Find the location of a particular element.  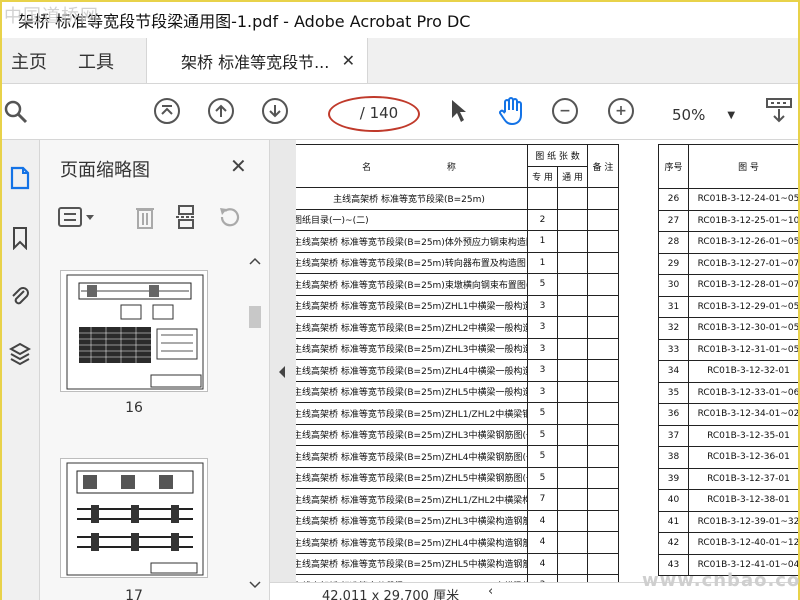

layers-icon is located at coordinates (20, 354).